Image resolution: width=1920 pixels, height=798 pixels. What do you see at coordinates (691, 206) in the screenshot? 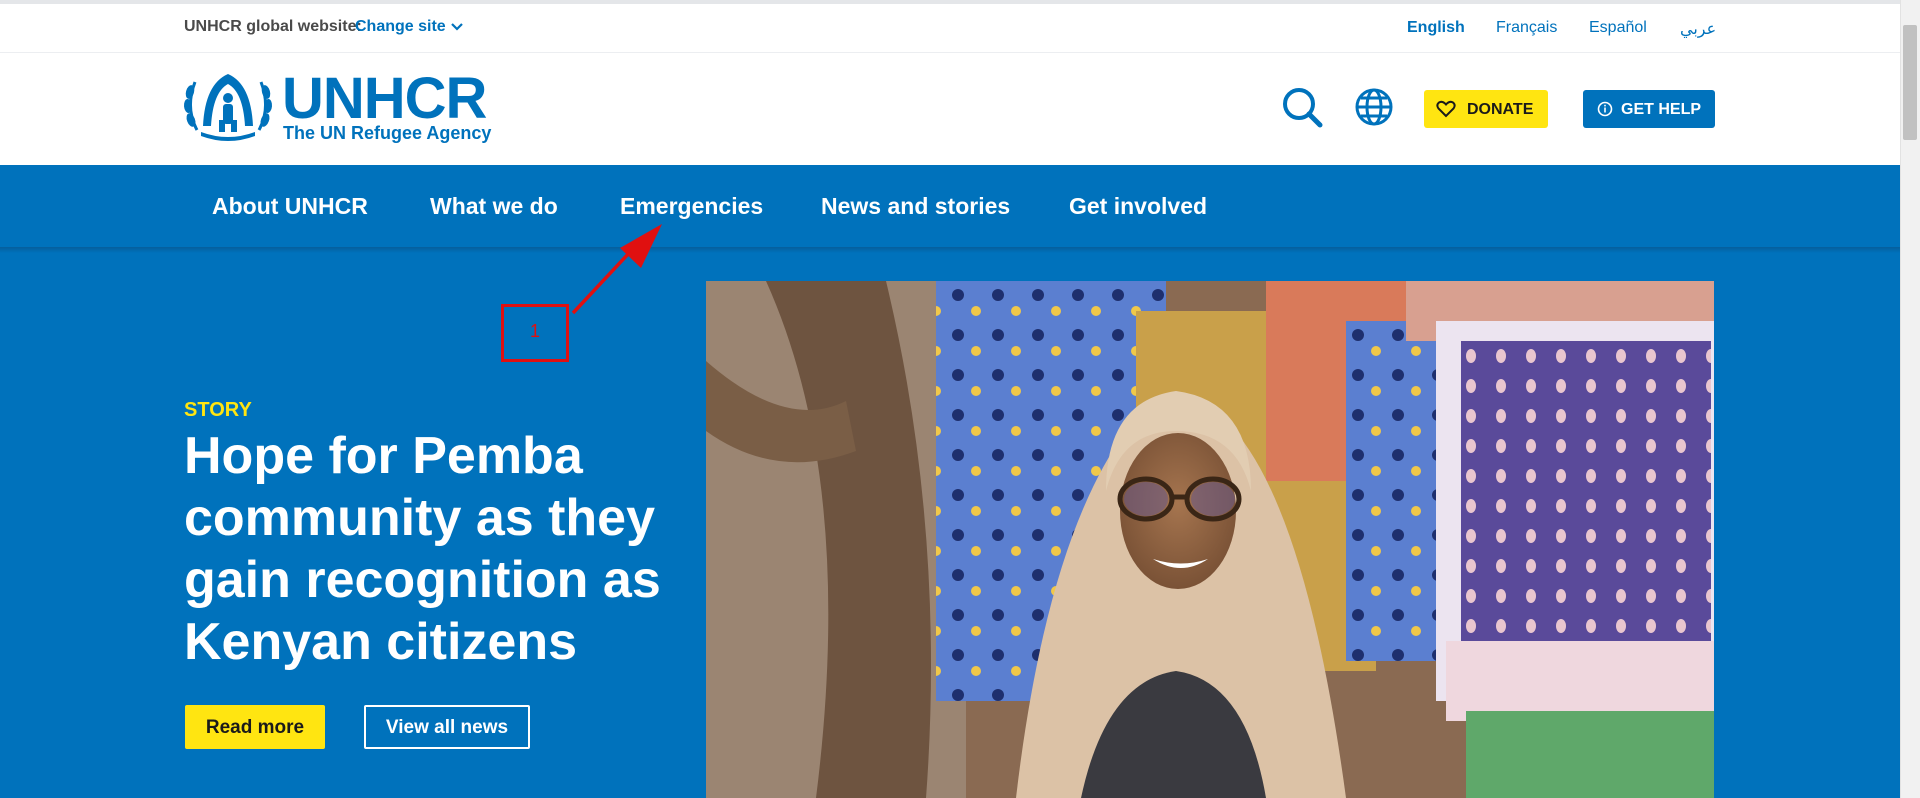
I see `nav-item-emergencies: Emergencies` at bounding box center [691, 206].